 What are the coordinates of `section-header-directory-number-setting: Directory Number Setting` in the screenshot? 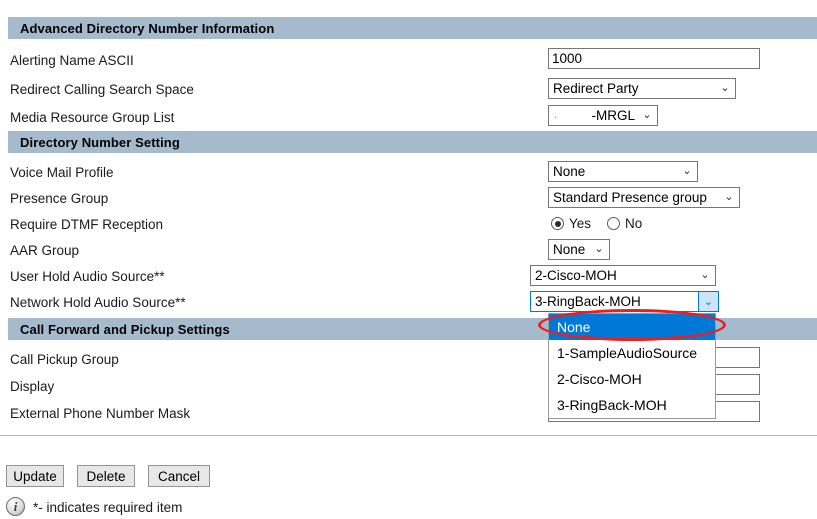 It's located at (412, 142).